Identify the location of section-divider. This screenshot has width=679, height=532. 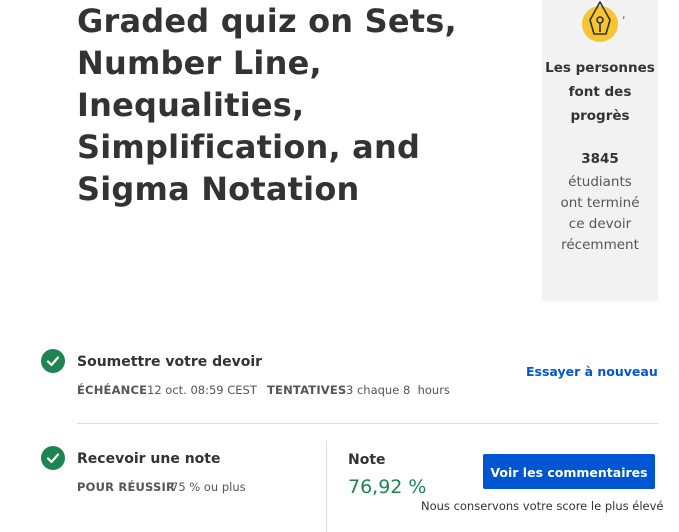
(367, 423).